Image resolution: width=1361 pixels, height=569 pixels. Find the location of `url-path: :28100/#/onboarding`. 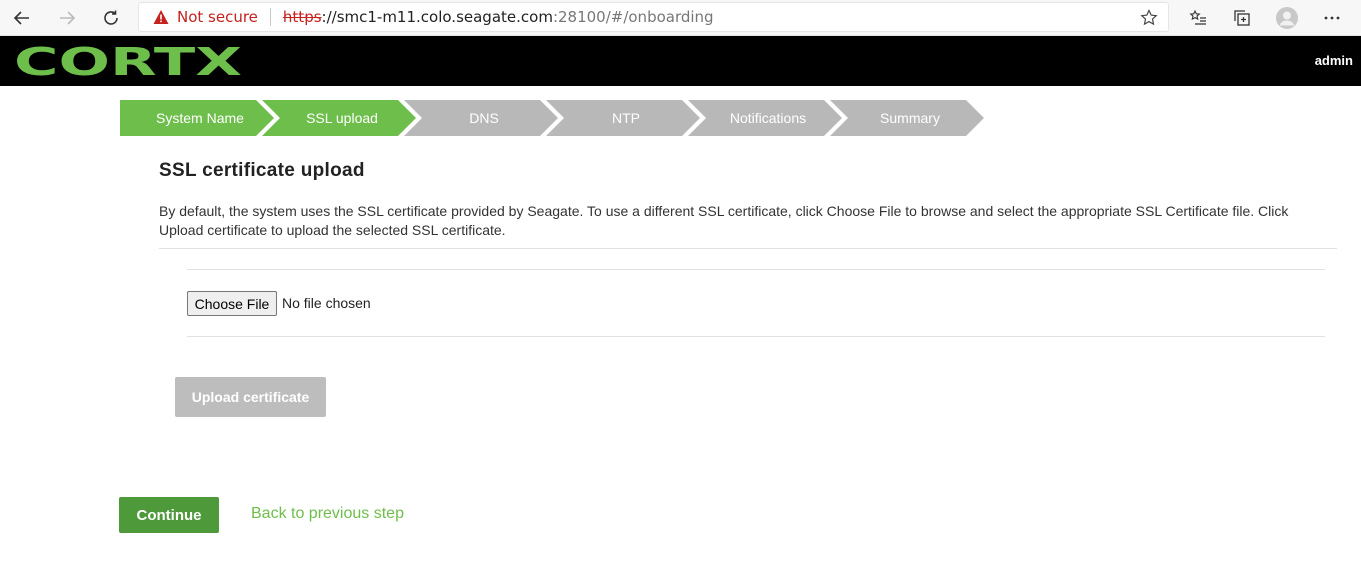

url-path: :28100/#/onboarding is located at coordinates (633, 17).